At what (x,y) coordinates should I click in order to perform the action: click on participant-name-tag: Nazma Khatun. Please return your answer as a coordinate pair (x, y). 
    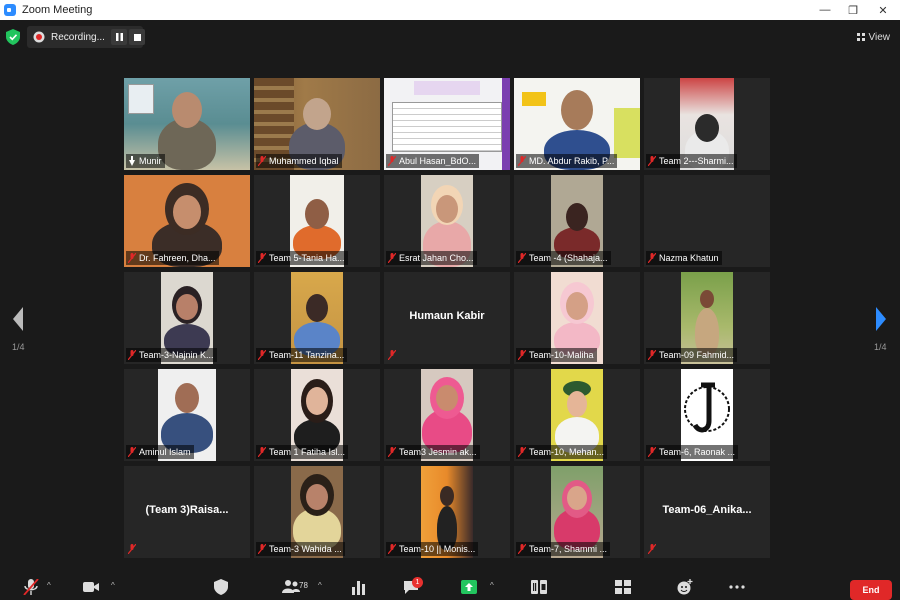
    Looking at the image, I should click on (684, 258).